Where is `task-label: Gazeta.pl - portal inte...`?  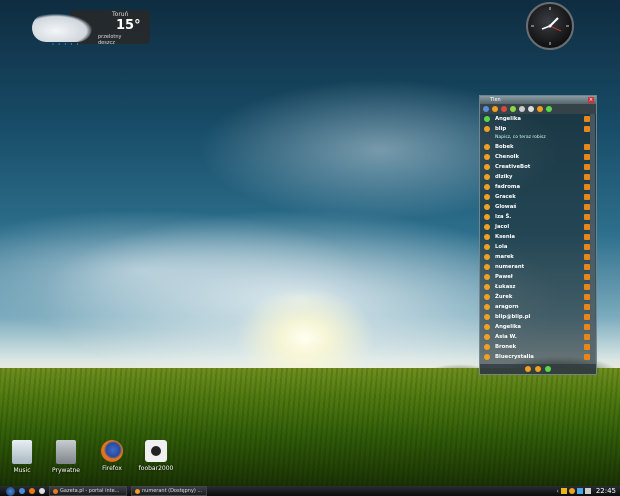 task-label: Gazeta.pl - portal inte... is located at coordinates (90, 491).